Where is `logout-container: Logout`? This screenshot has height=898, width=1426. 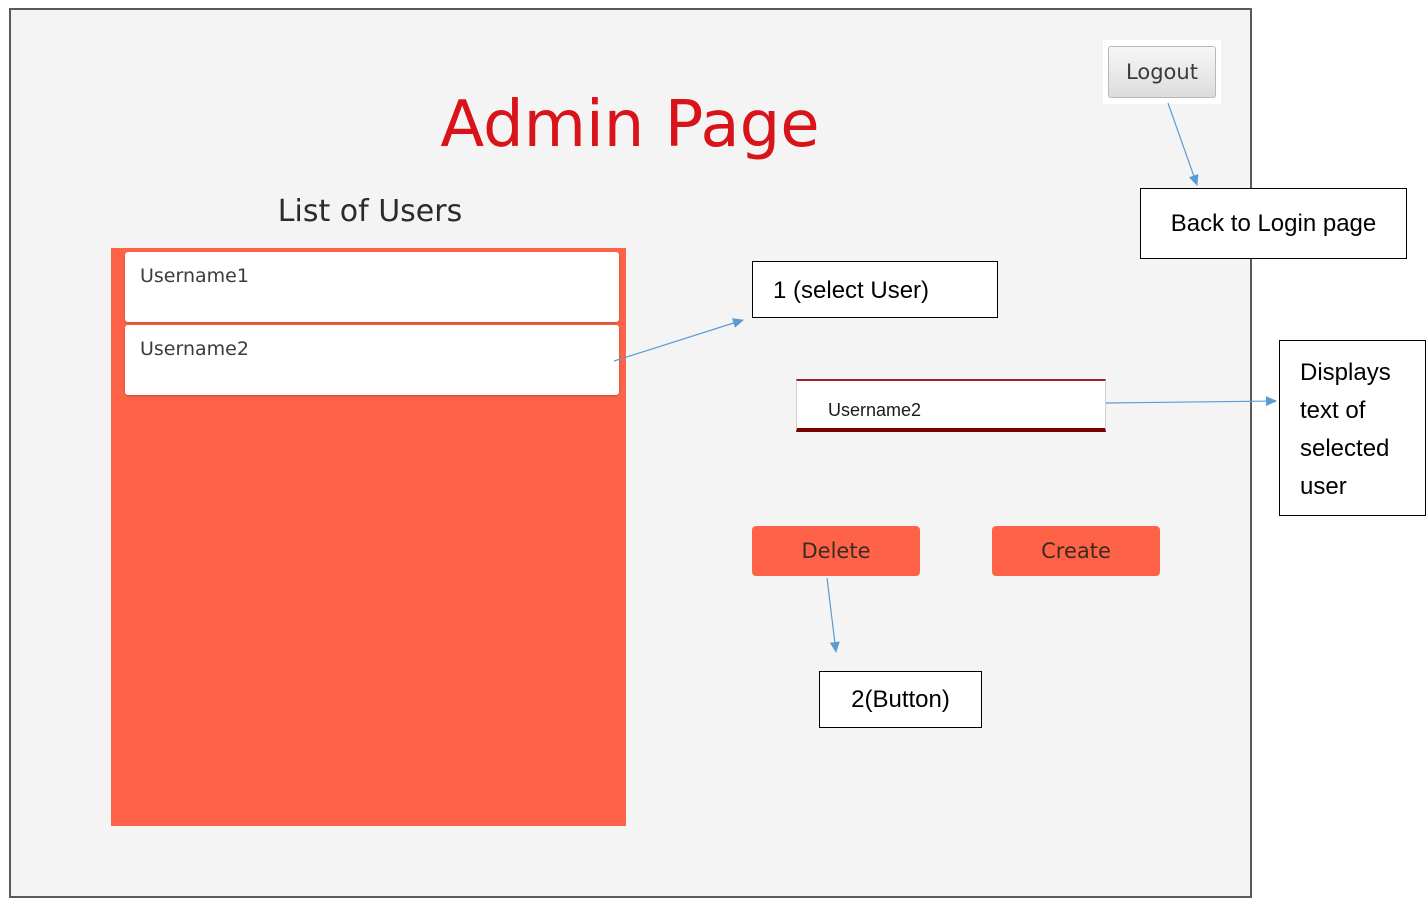
logout-container: Logout is located at coordinates (1162, 72).